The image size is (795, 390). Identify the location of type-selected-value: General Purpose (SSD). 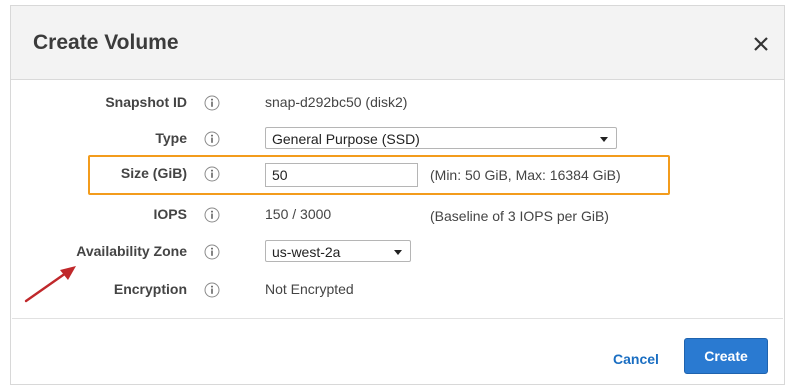
(346, 139).